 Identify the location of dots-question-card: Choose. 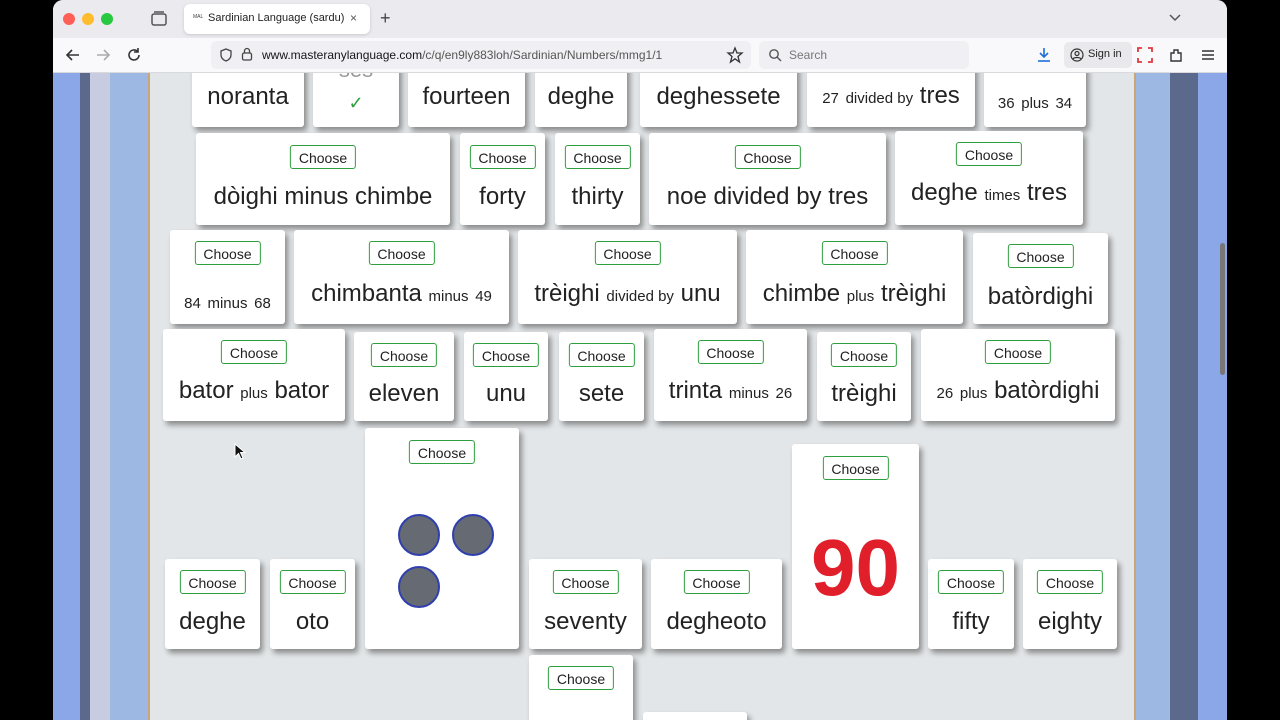
(442, 538).